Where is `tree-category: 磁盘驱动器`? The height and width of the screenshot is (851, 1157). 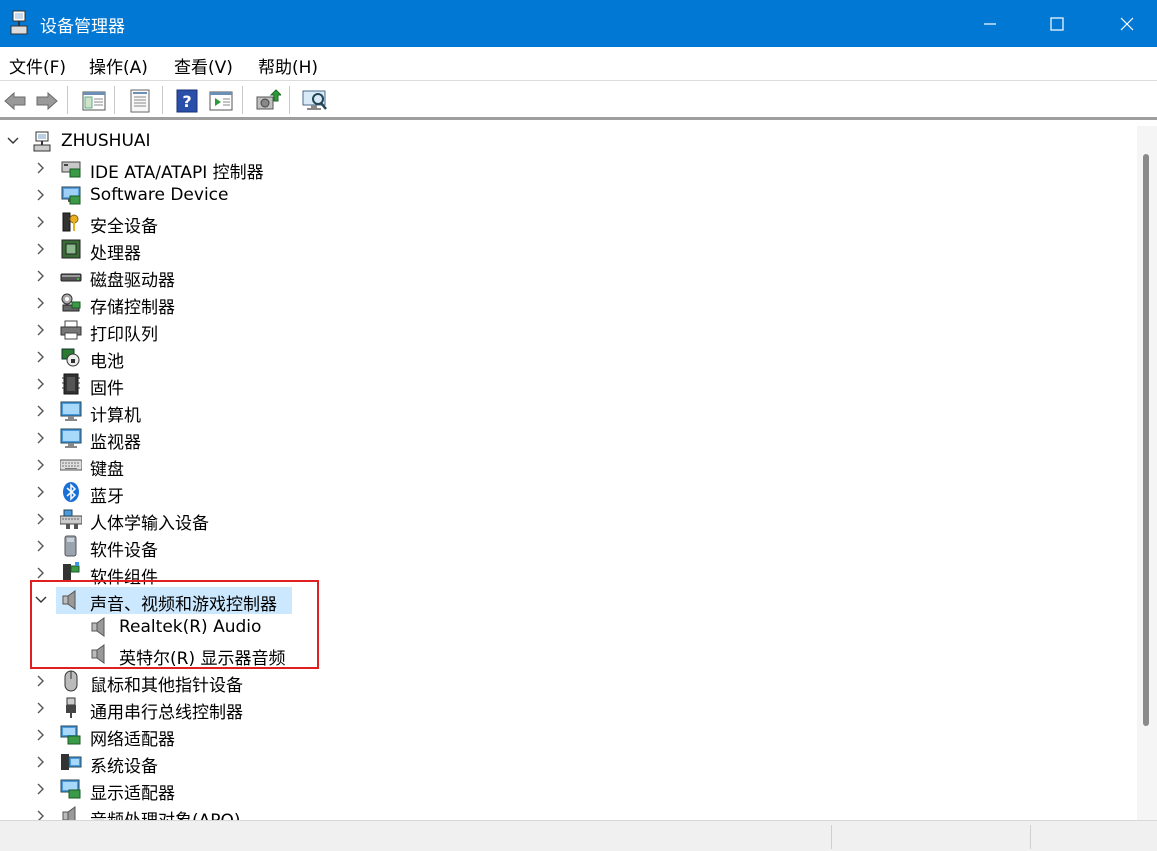
tree-category: 磁盘驱动器 is located at coordinates (568, 277).